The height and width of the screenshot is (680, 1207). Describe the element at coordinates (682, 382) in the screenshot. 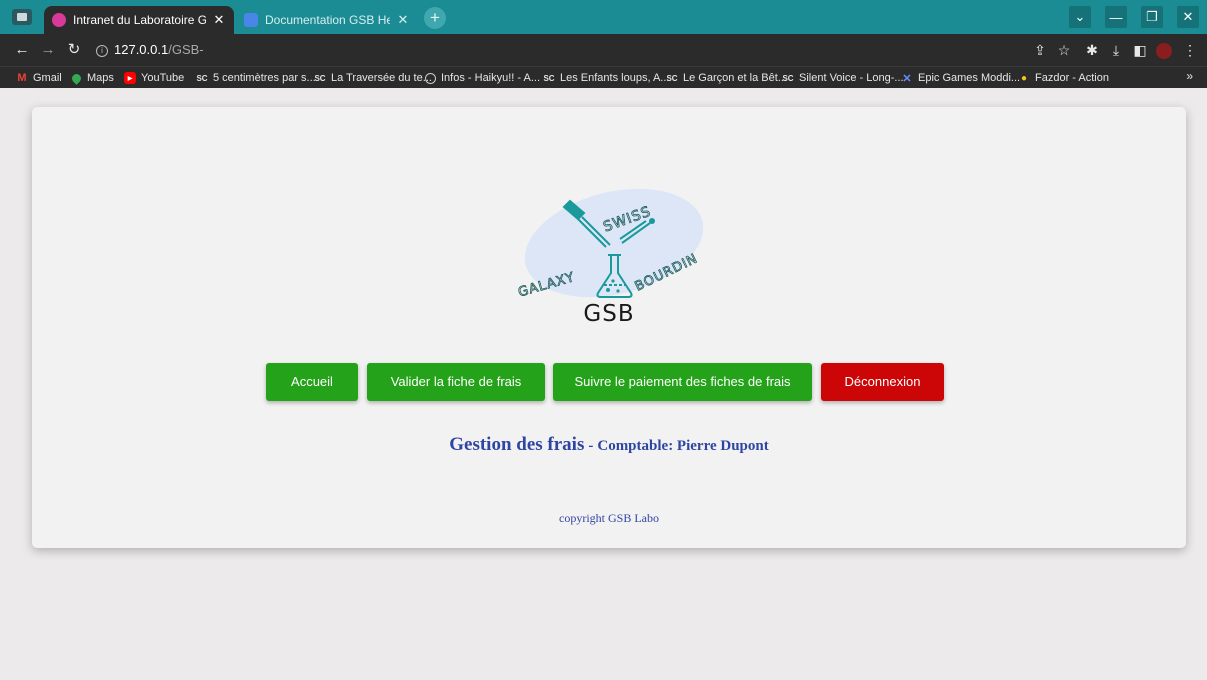

I see `suivre-paiement-button: Suivre le paiement des fiches de frais` at that location.